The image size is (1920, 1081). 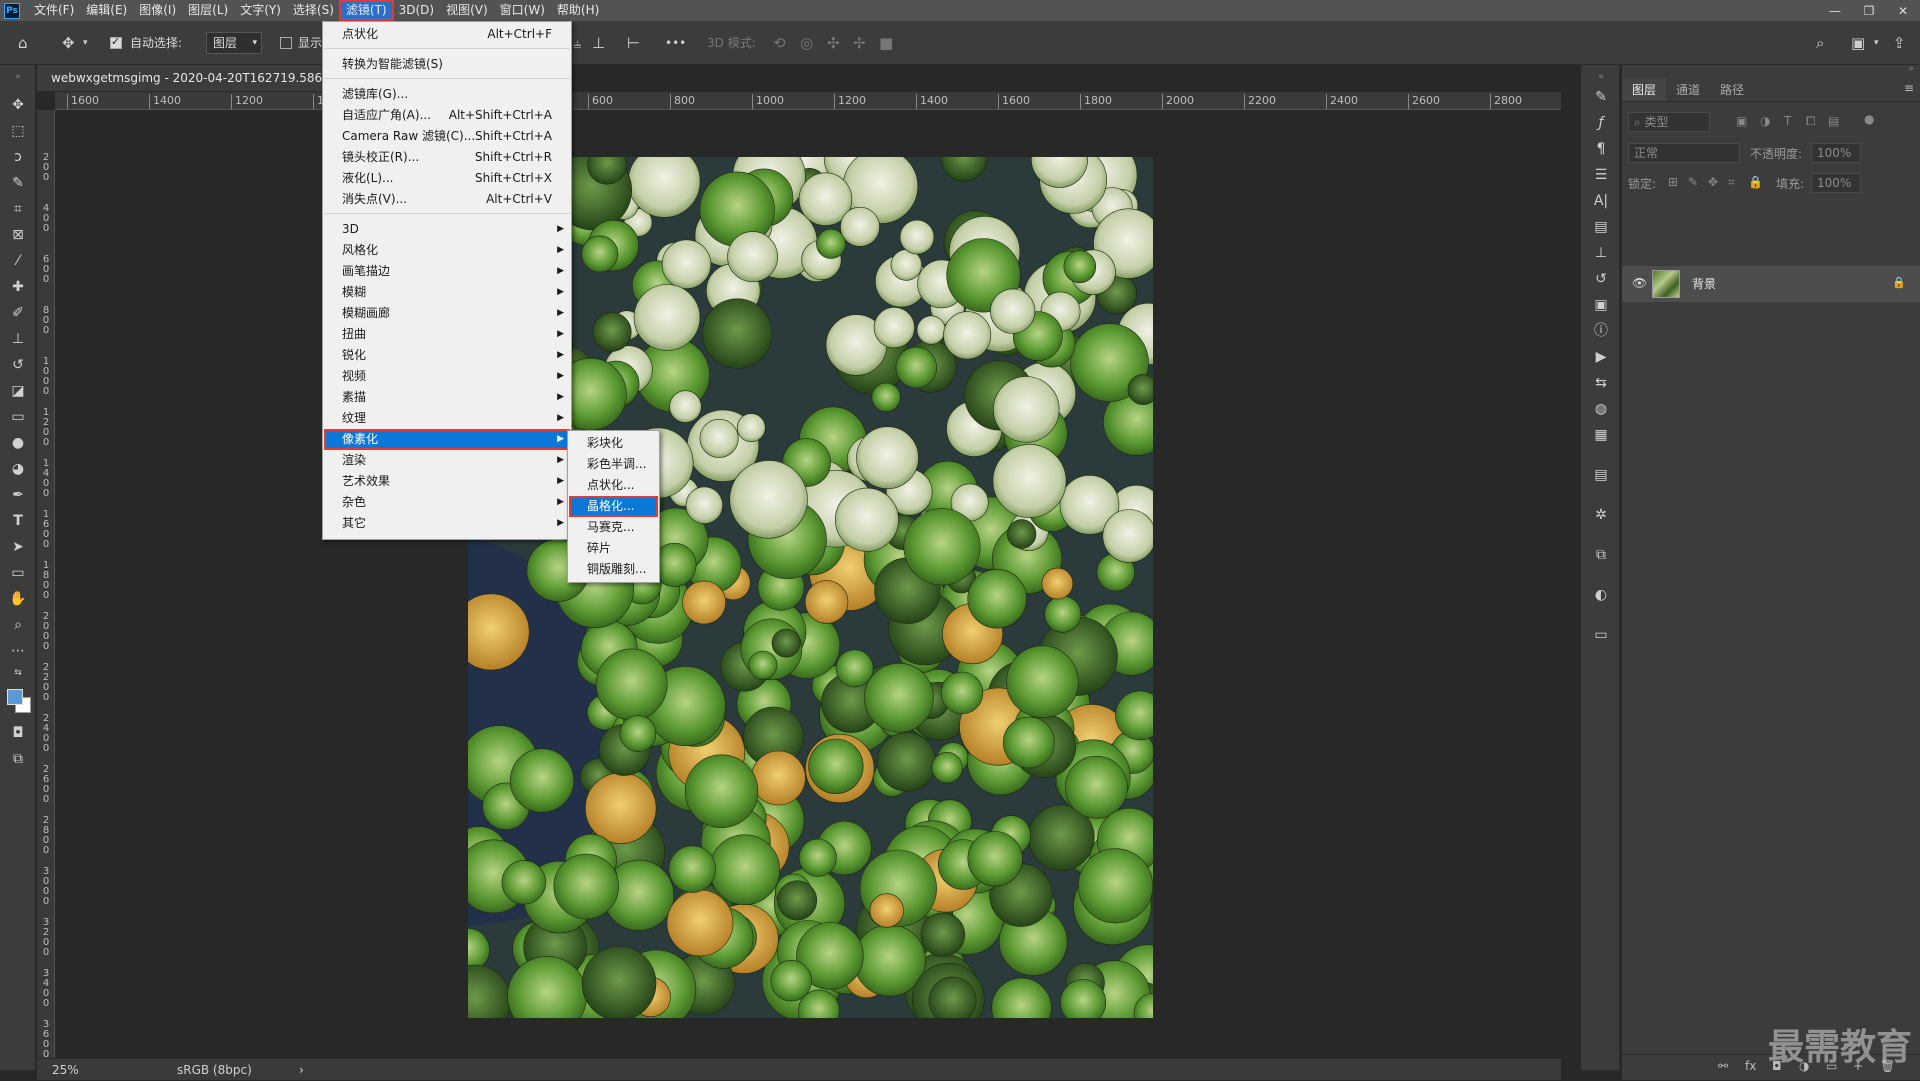 I want to click on filter-menu-item: 素描 ▶, so click(x=447, y=397).